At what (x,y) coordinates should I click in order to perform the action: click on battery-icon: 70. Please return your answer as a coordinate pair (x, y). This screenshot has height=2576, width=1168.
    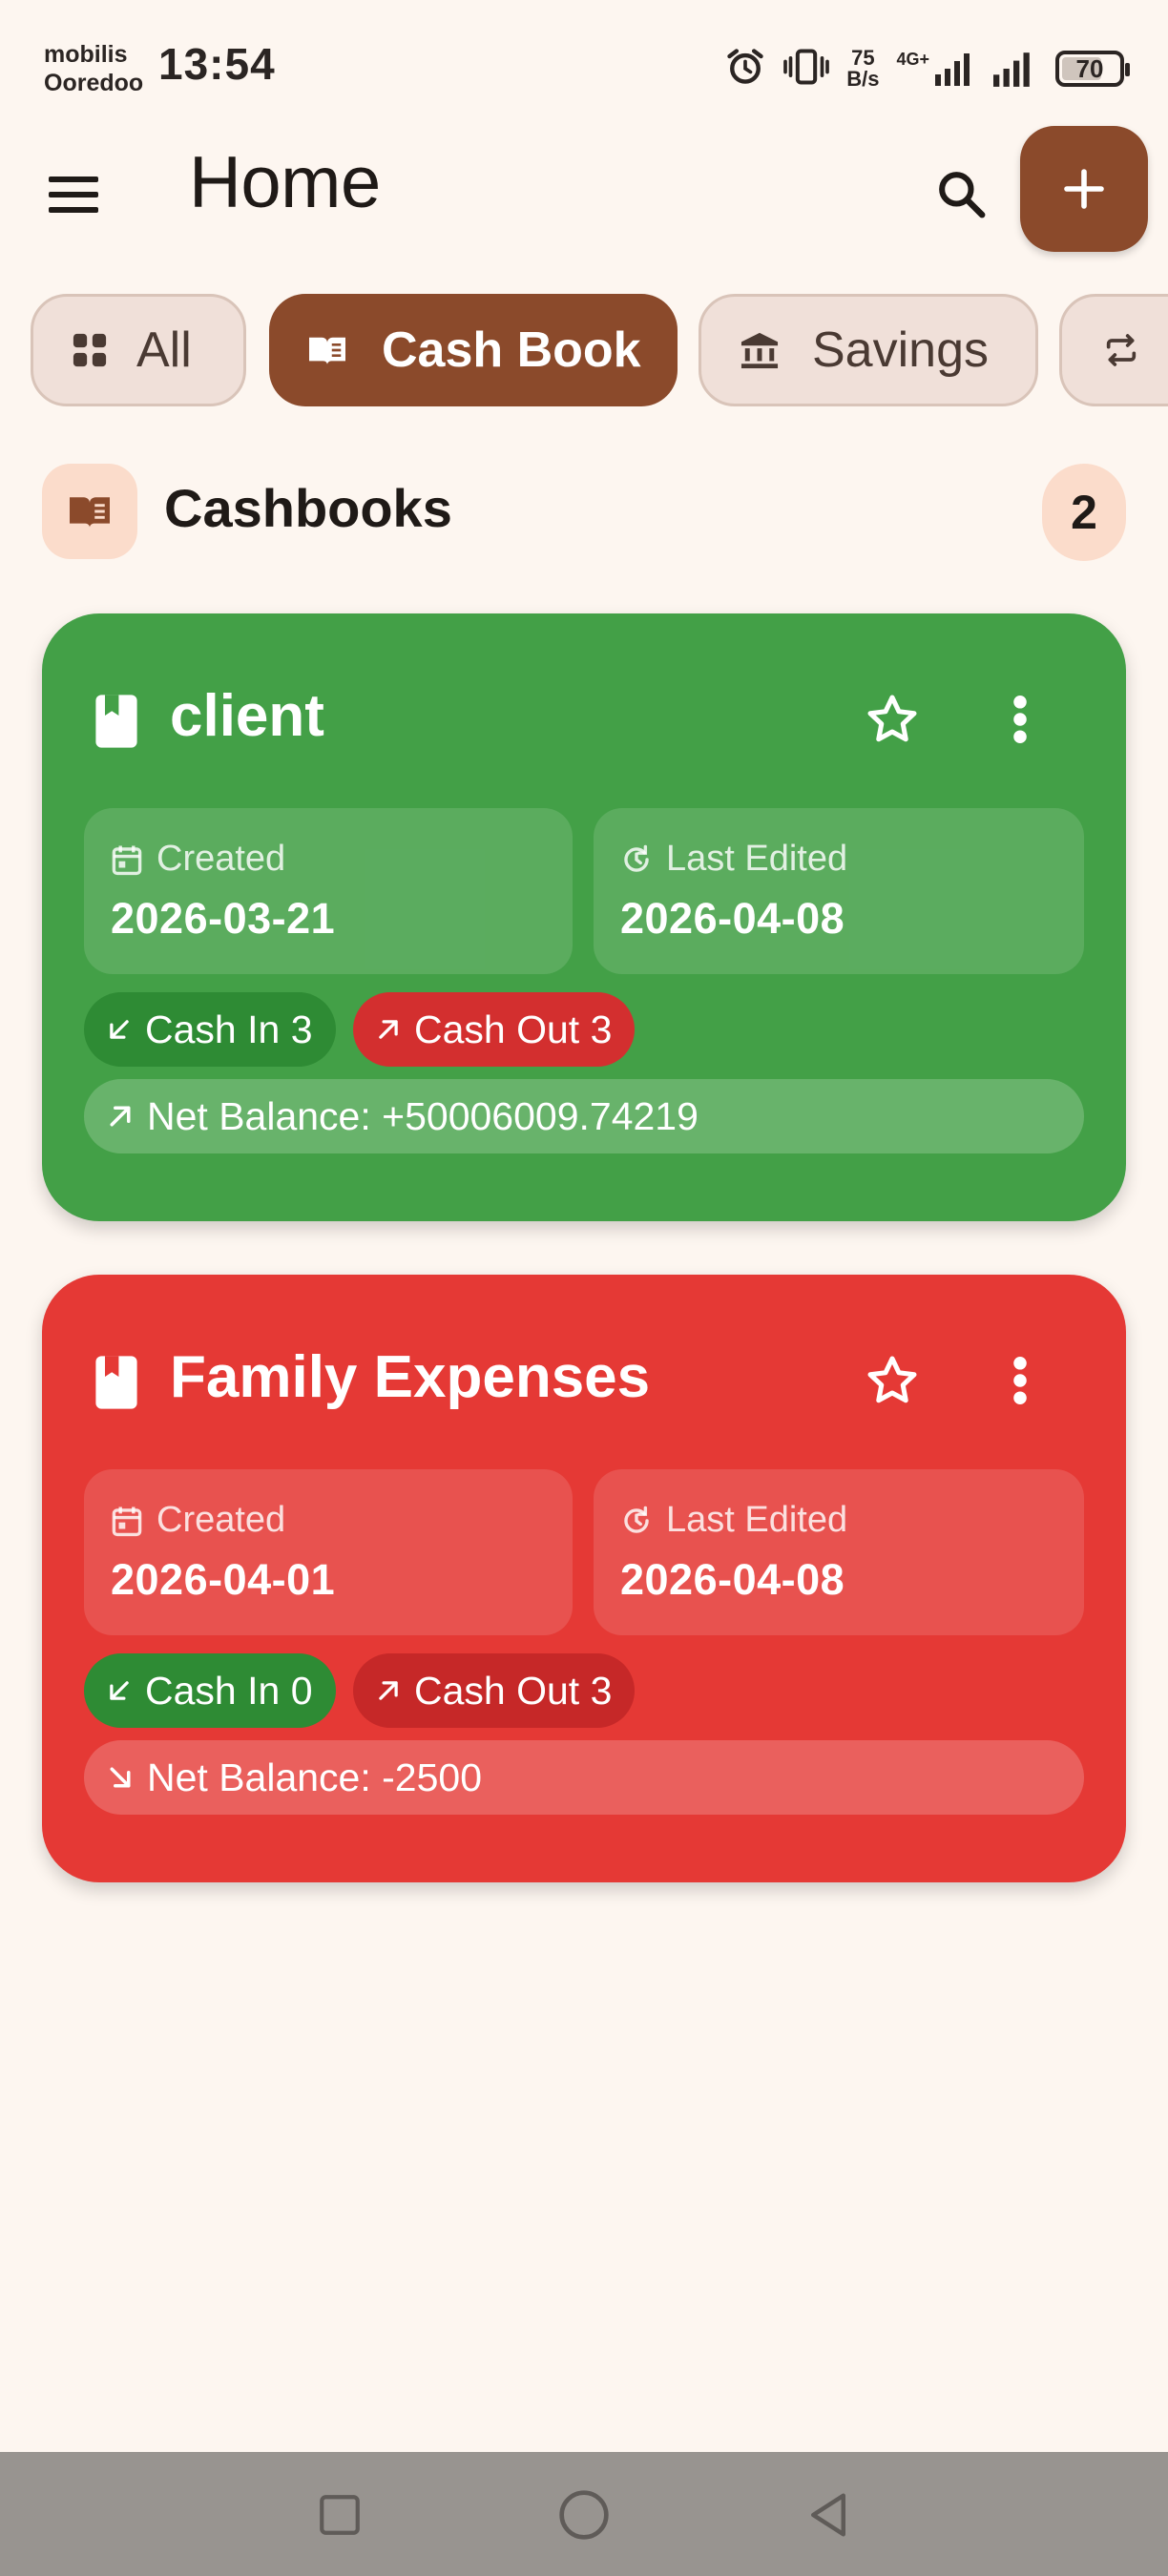
    Looking at the image, I should click on (1092, 69).